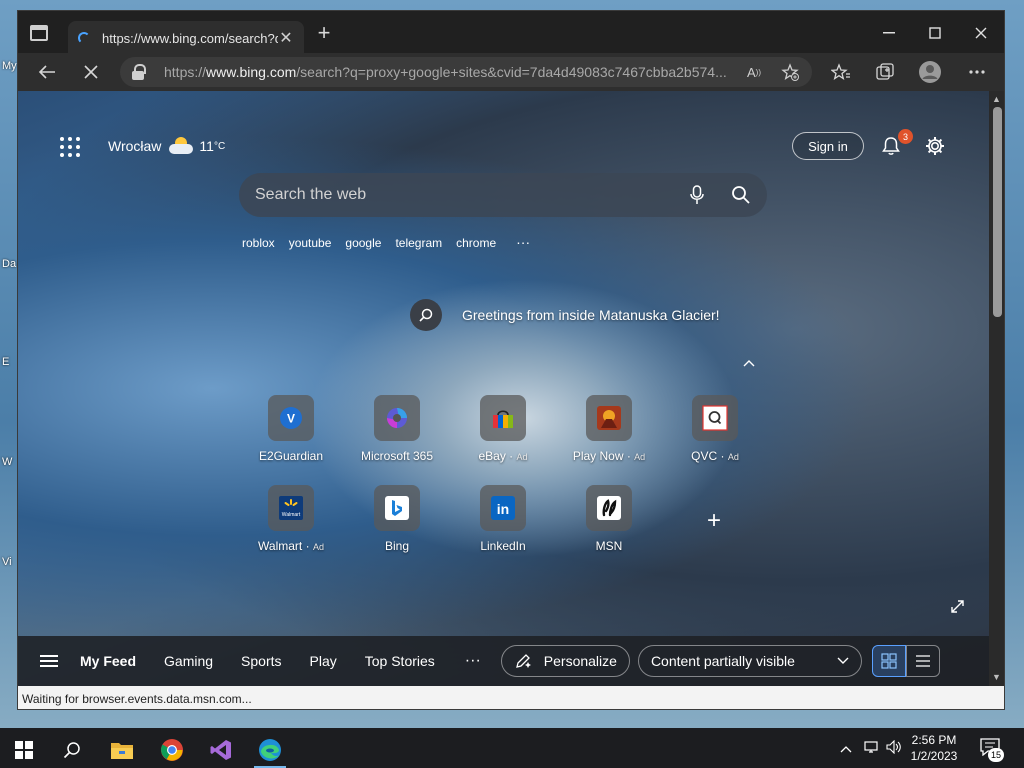  I want to click on visual-search-icon, so click(426, 315).